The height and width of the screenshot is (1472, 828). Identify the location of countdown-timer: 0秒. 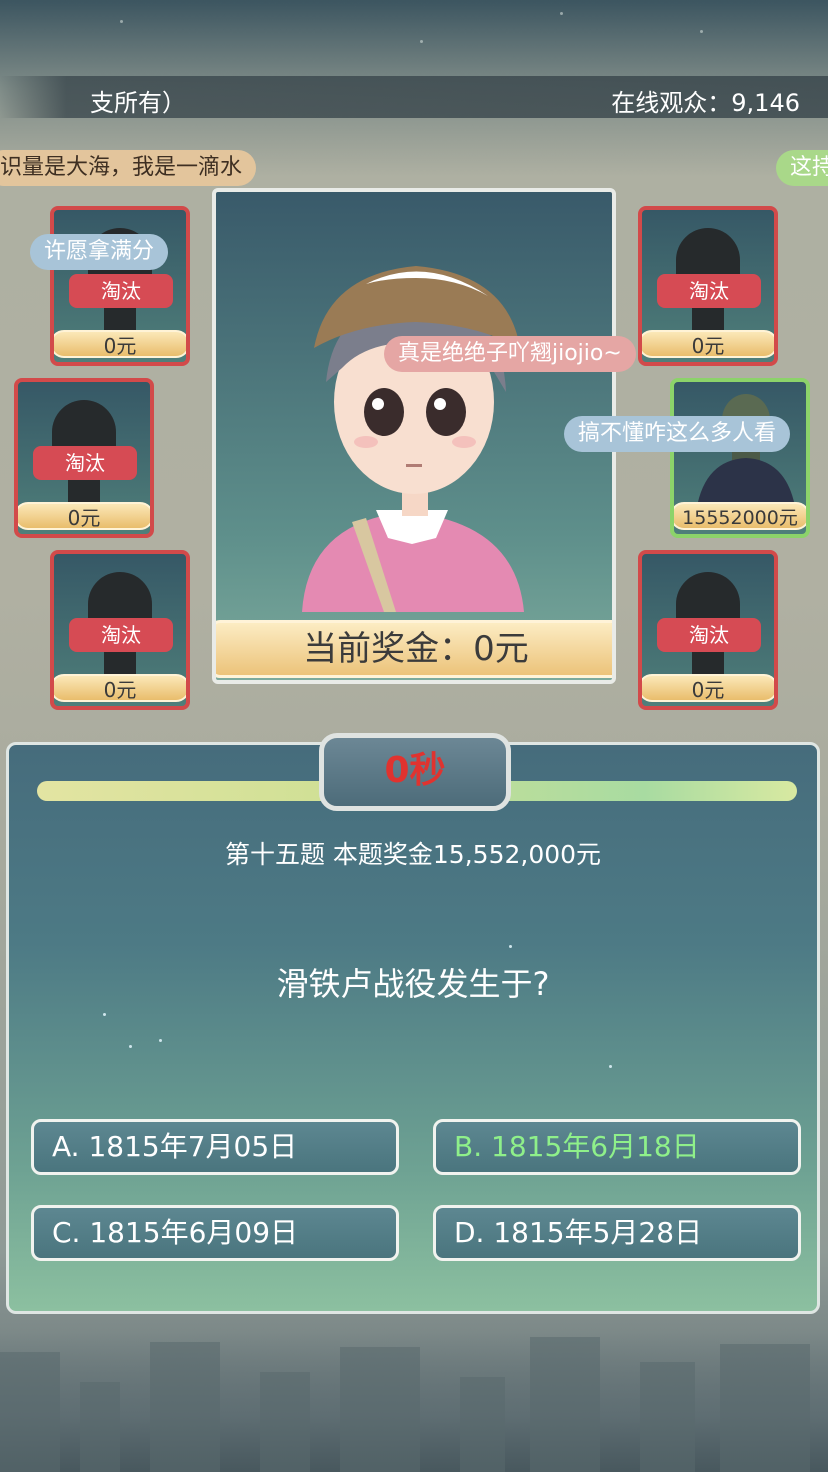
(415, 772).